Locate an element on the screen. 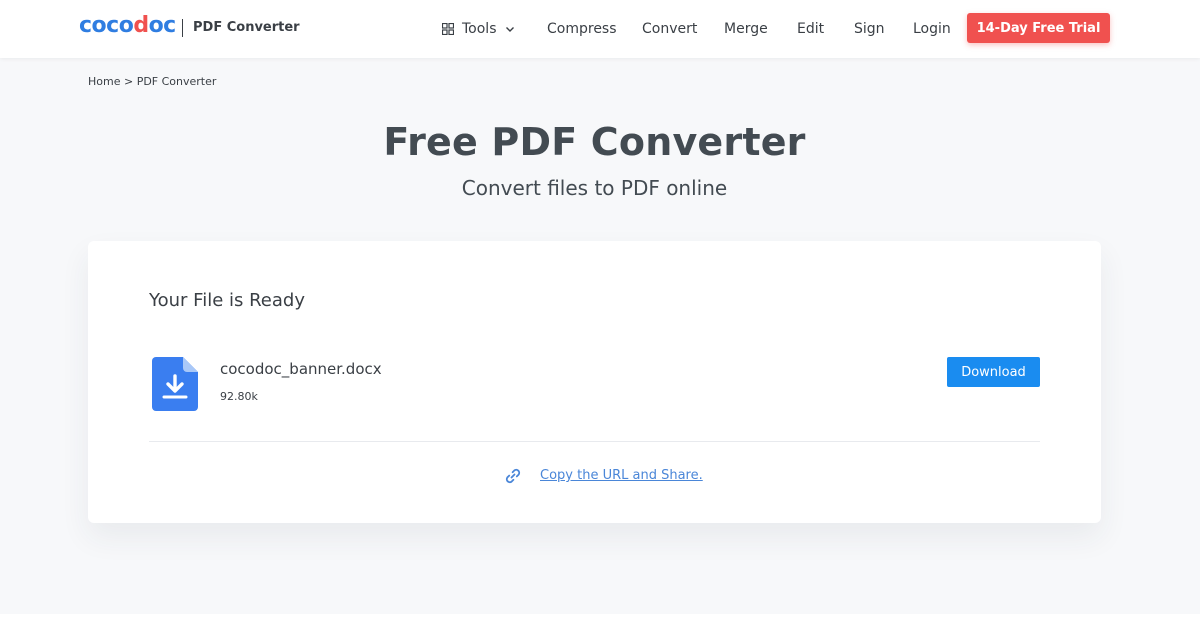 Image resolution: width=1200 pixels, height=635 pixels. nav-edit: Edit is located at coordinates (810, 29).